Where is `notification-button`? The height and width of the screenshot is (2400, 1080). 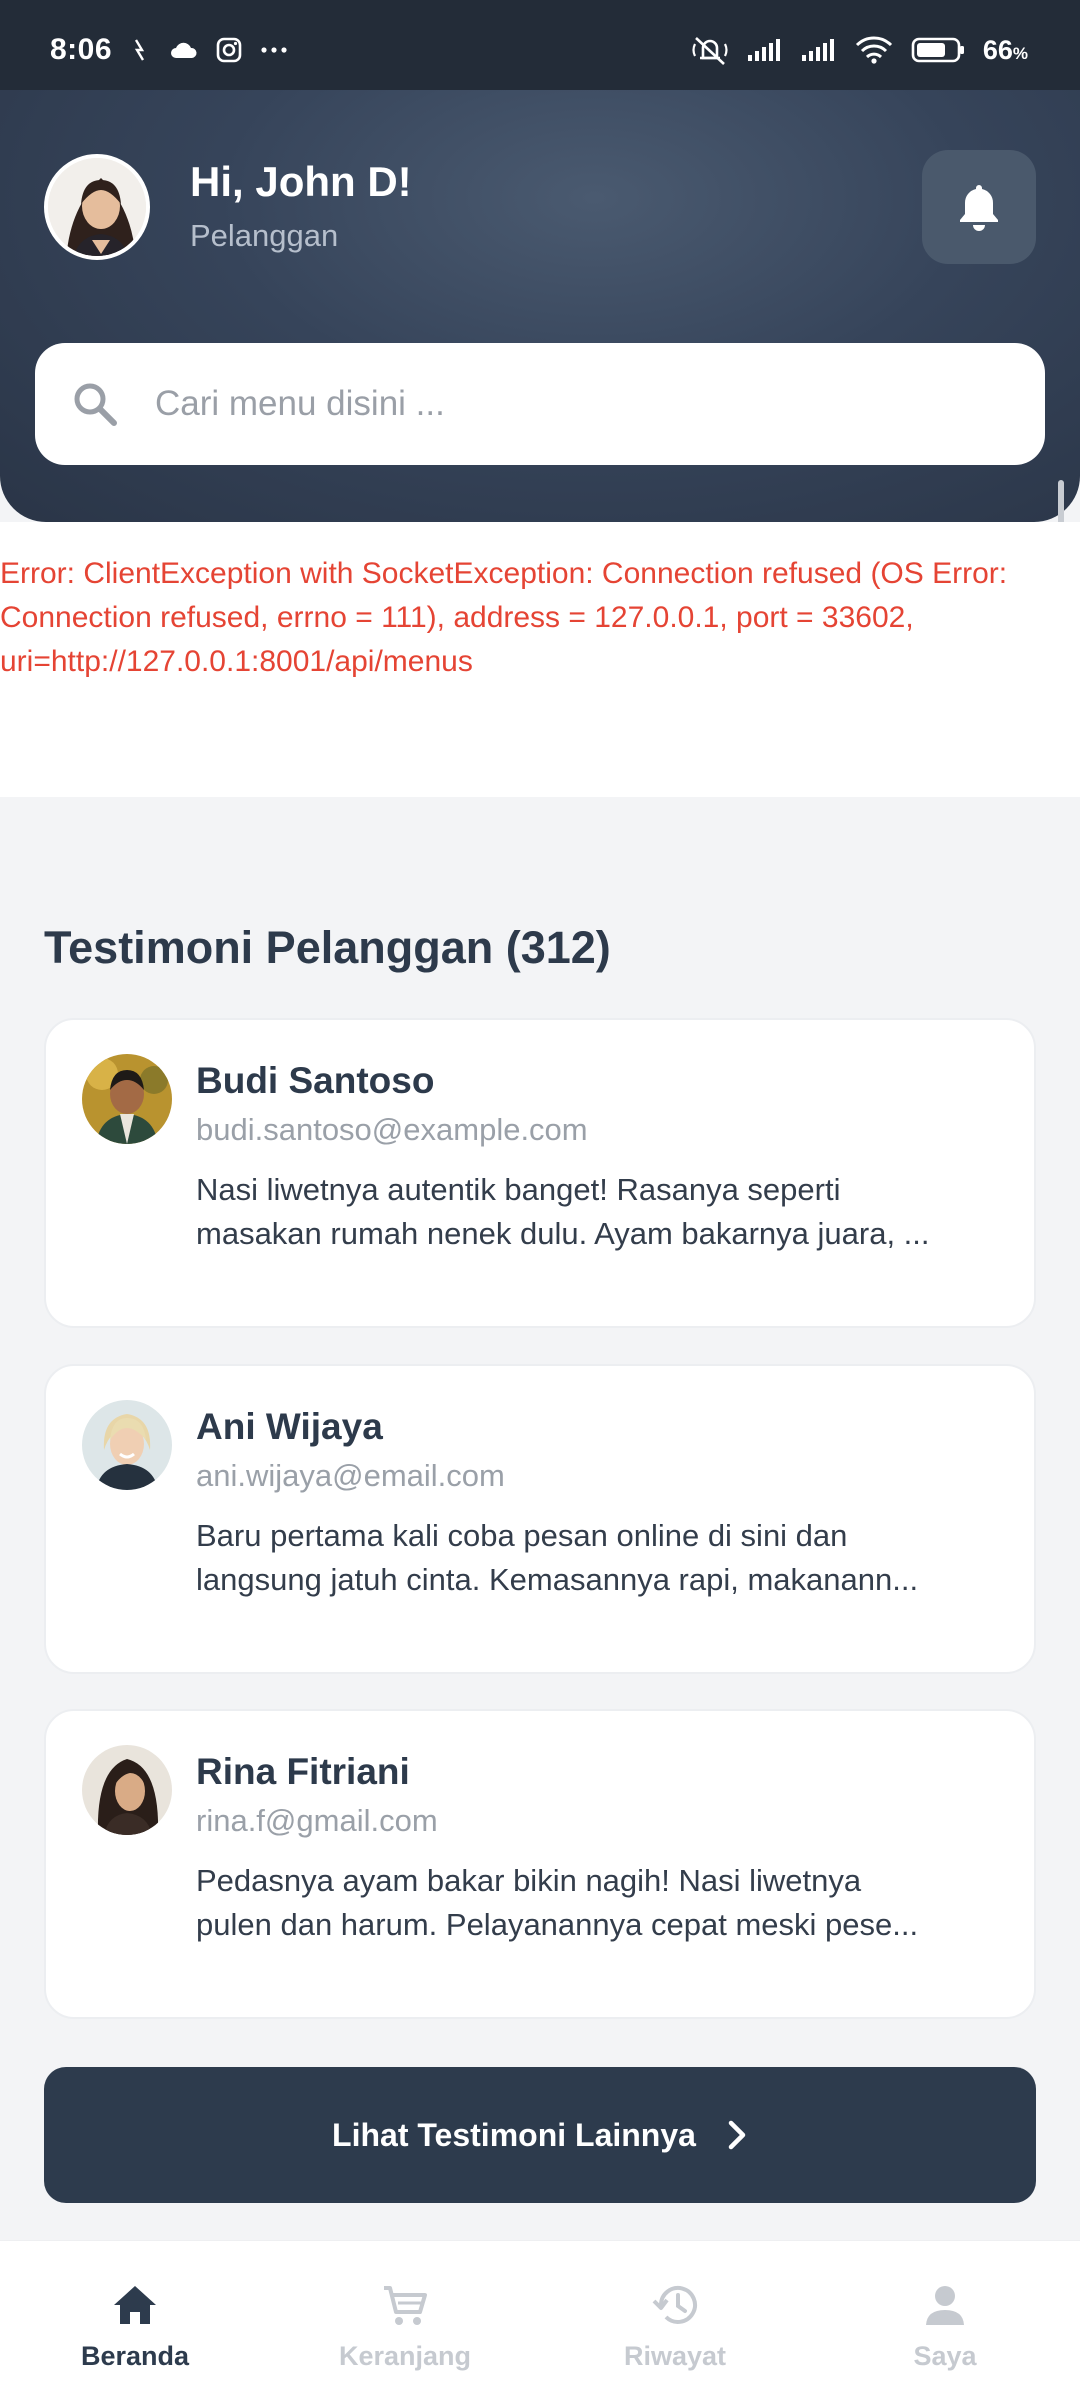 notification-button is located at coordinates (979, 207).